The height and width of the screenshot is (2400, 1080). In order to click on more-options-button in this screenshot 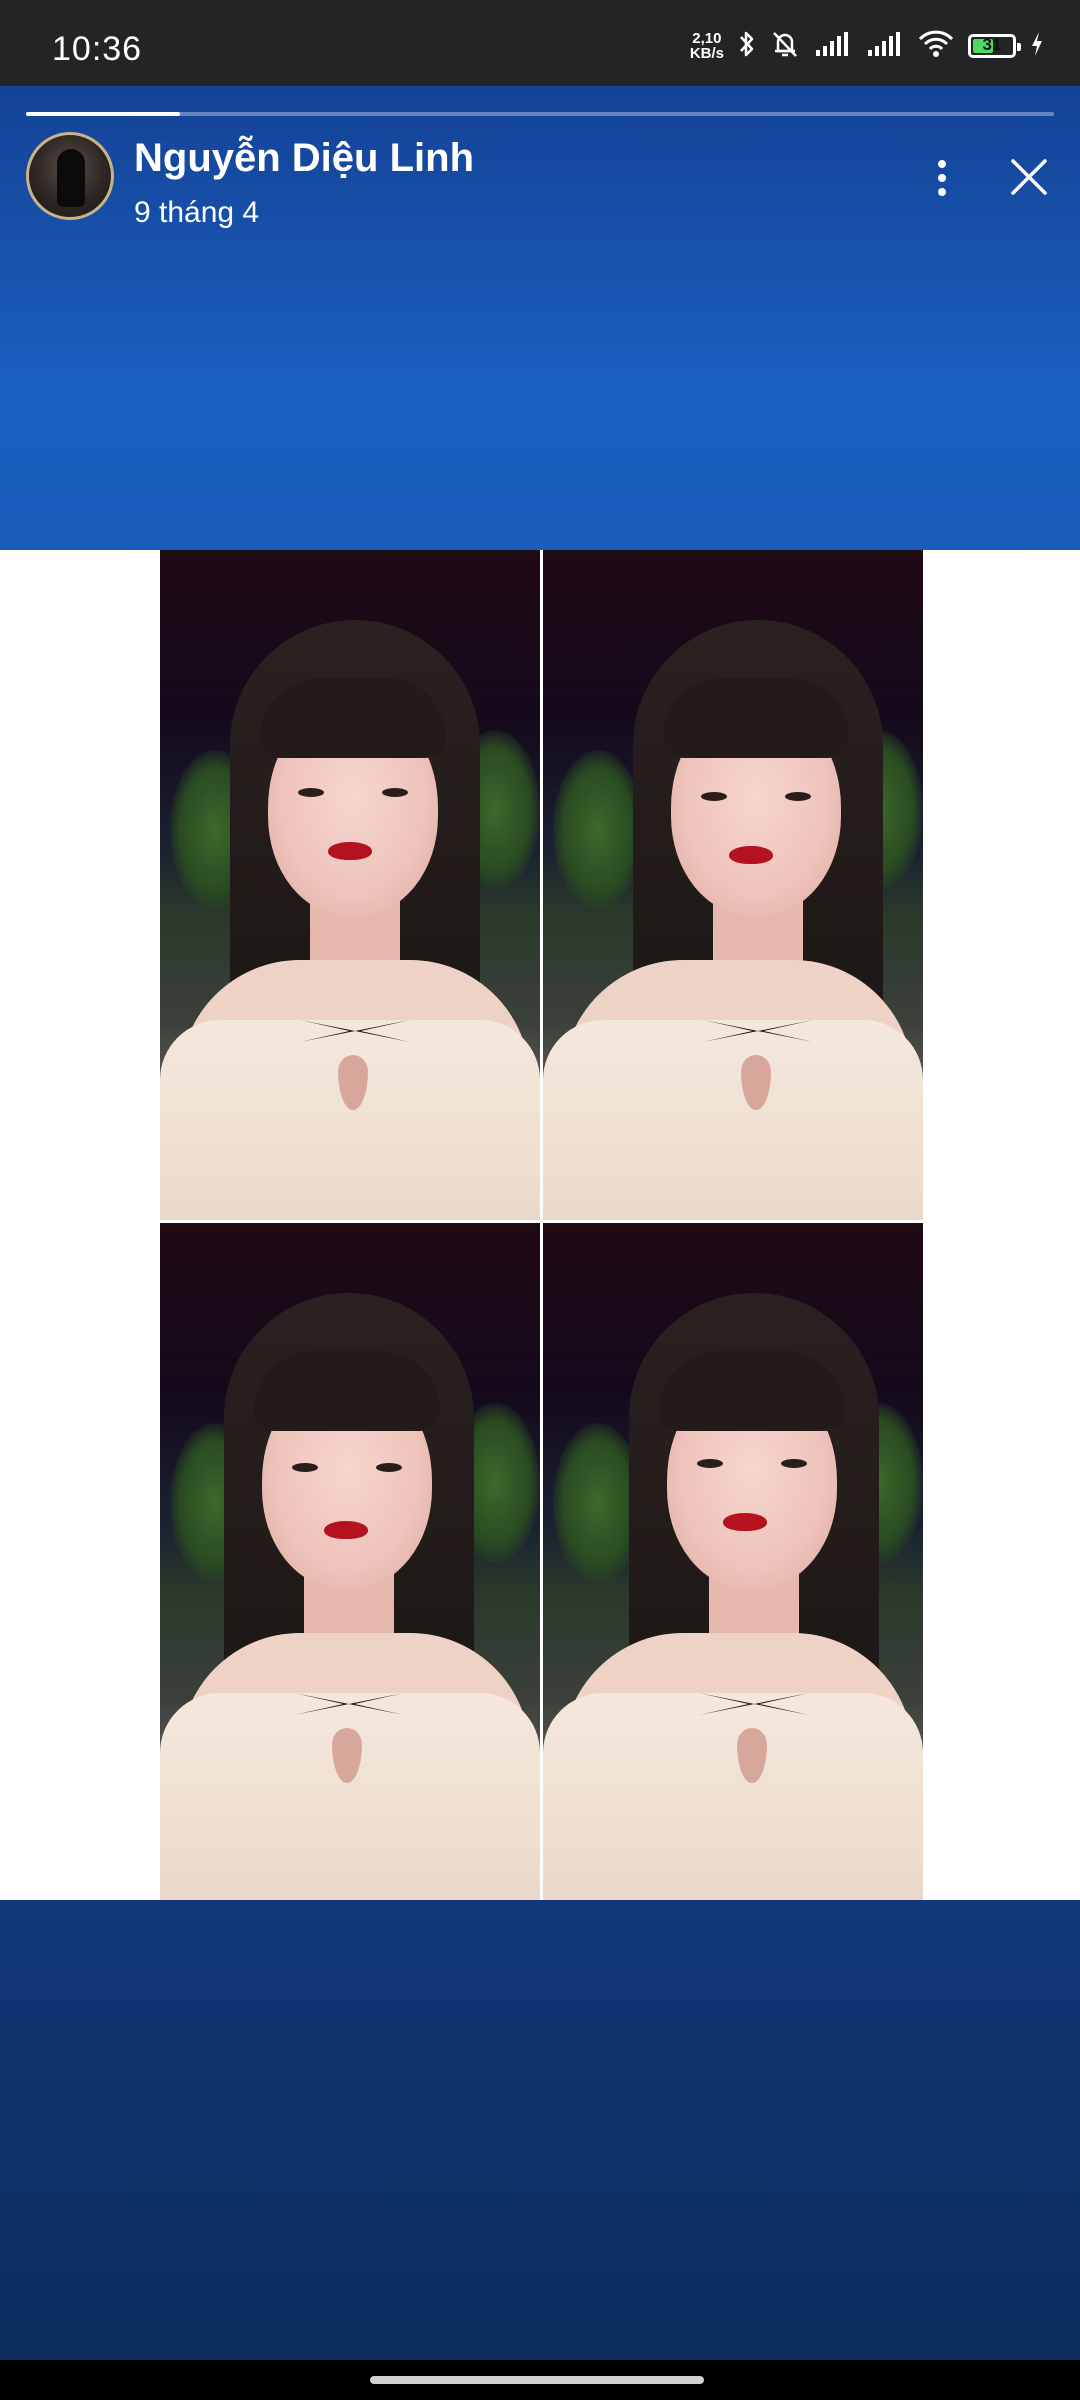, I will do `click(942, 180)`.